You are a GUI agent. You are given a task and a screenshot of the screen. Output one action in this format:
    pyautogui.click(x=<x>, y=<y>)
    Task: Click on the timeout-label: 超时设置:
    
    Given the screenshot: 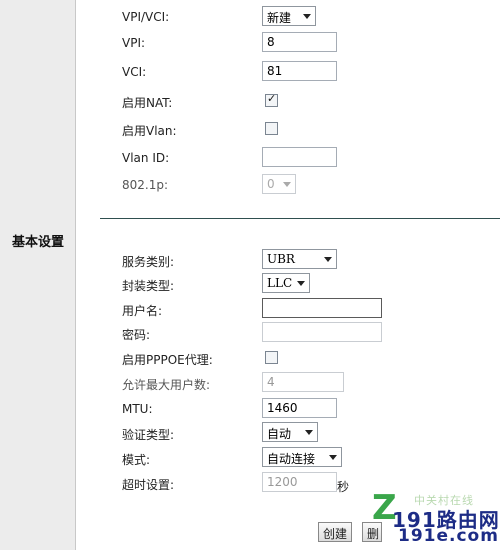 What is the action you would take?
    pyautogui.click(x=148, y=485)
    